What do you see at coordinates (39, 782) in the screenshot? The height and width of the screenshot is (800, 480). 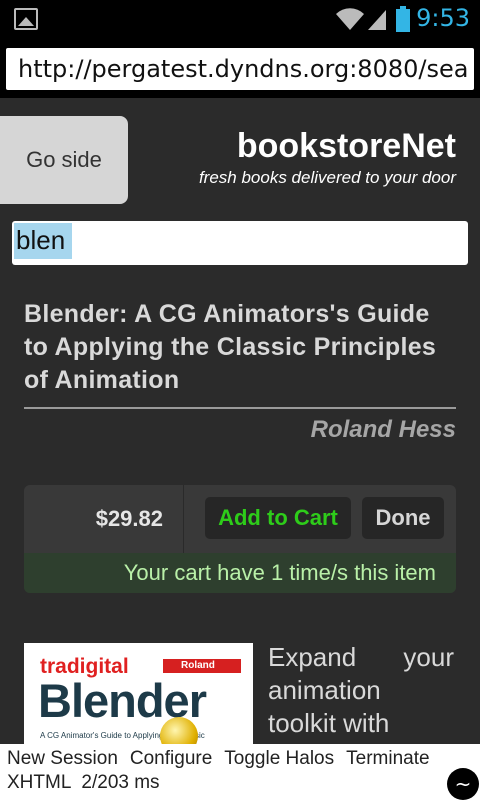 I see `doc-type: XHTML` at bounding box center [39, 782].